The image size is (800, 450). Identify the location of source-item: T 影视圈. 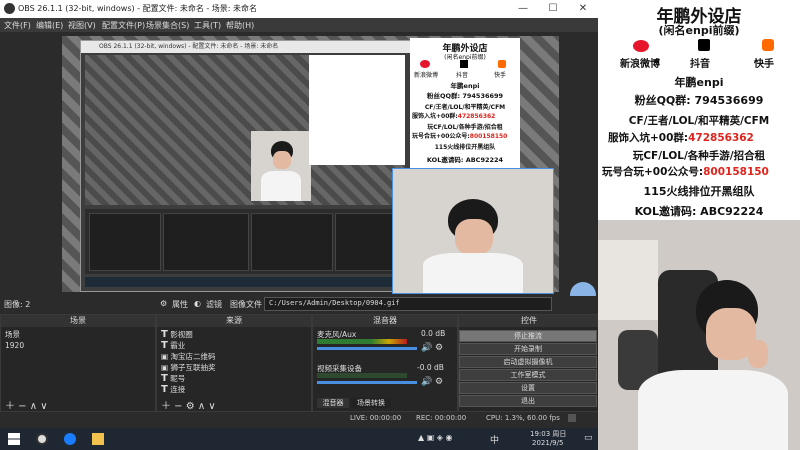
(177, 334).